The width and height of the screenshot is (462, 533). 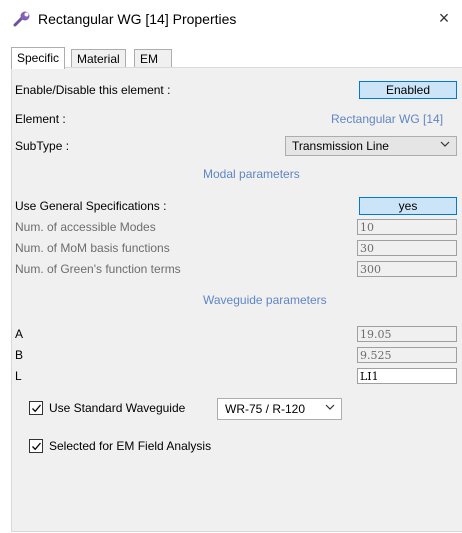 I want to click on use-standard-waveguide-checkbox, so click(x=36, y=408).